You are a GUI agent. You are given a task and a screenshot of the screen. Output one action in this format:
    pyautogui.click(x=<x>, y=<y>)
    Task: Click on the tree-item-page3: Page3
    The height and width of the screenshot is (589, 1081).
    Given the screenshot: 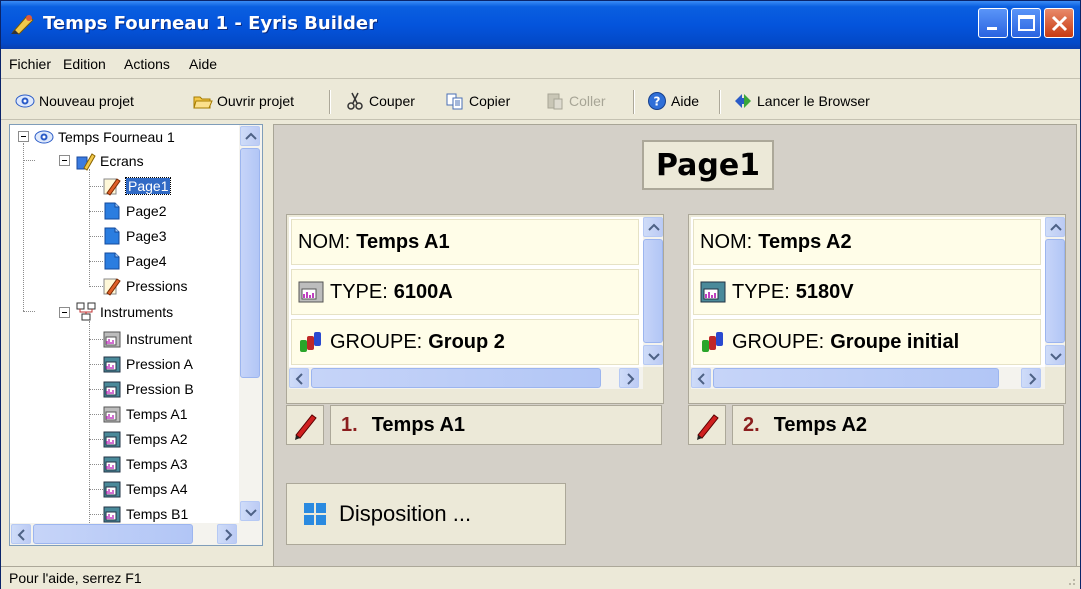 What is the action you would take?
    pyautogui.click(x=134, y=236)
    